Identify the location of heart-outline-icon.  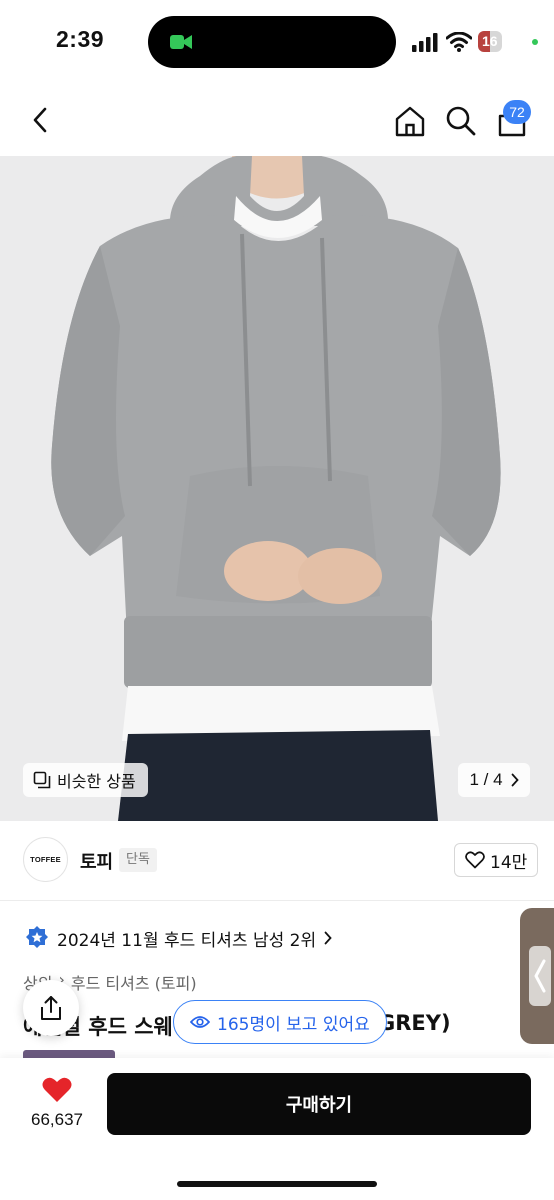
(475, 860).